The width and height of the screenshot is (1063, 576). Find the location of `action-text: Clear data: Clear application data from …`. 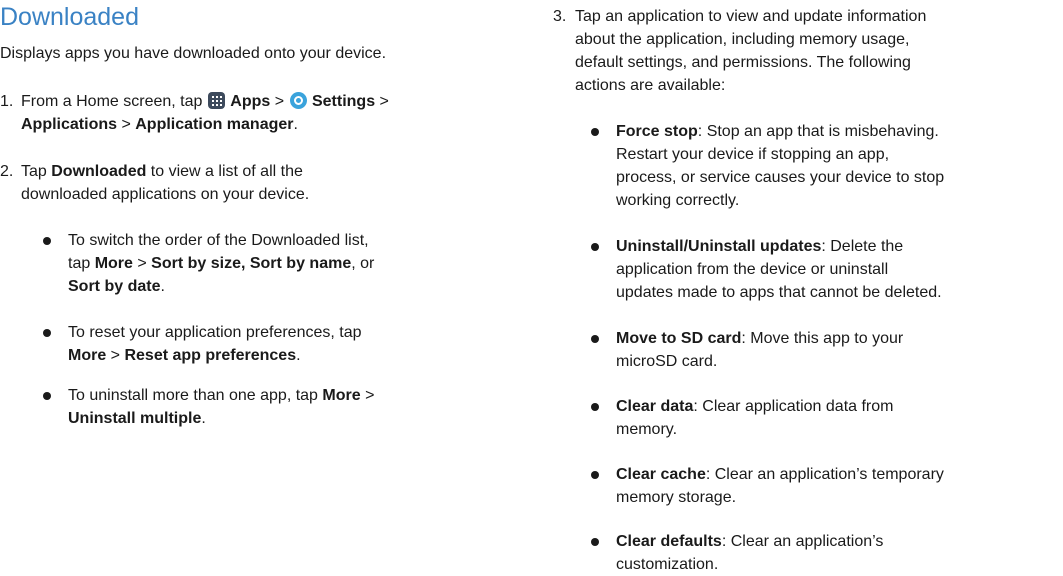

action-text: Clear data: Clear application data from … is located at coordinates (754, 418).